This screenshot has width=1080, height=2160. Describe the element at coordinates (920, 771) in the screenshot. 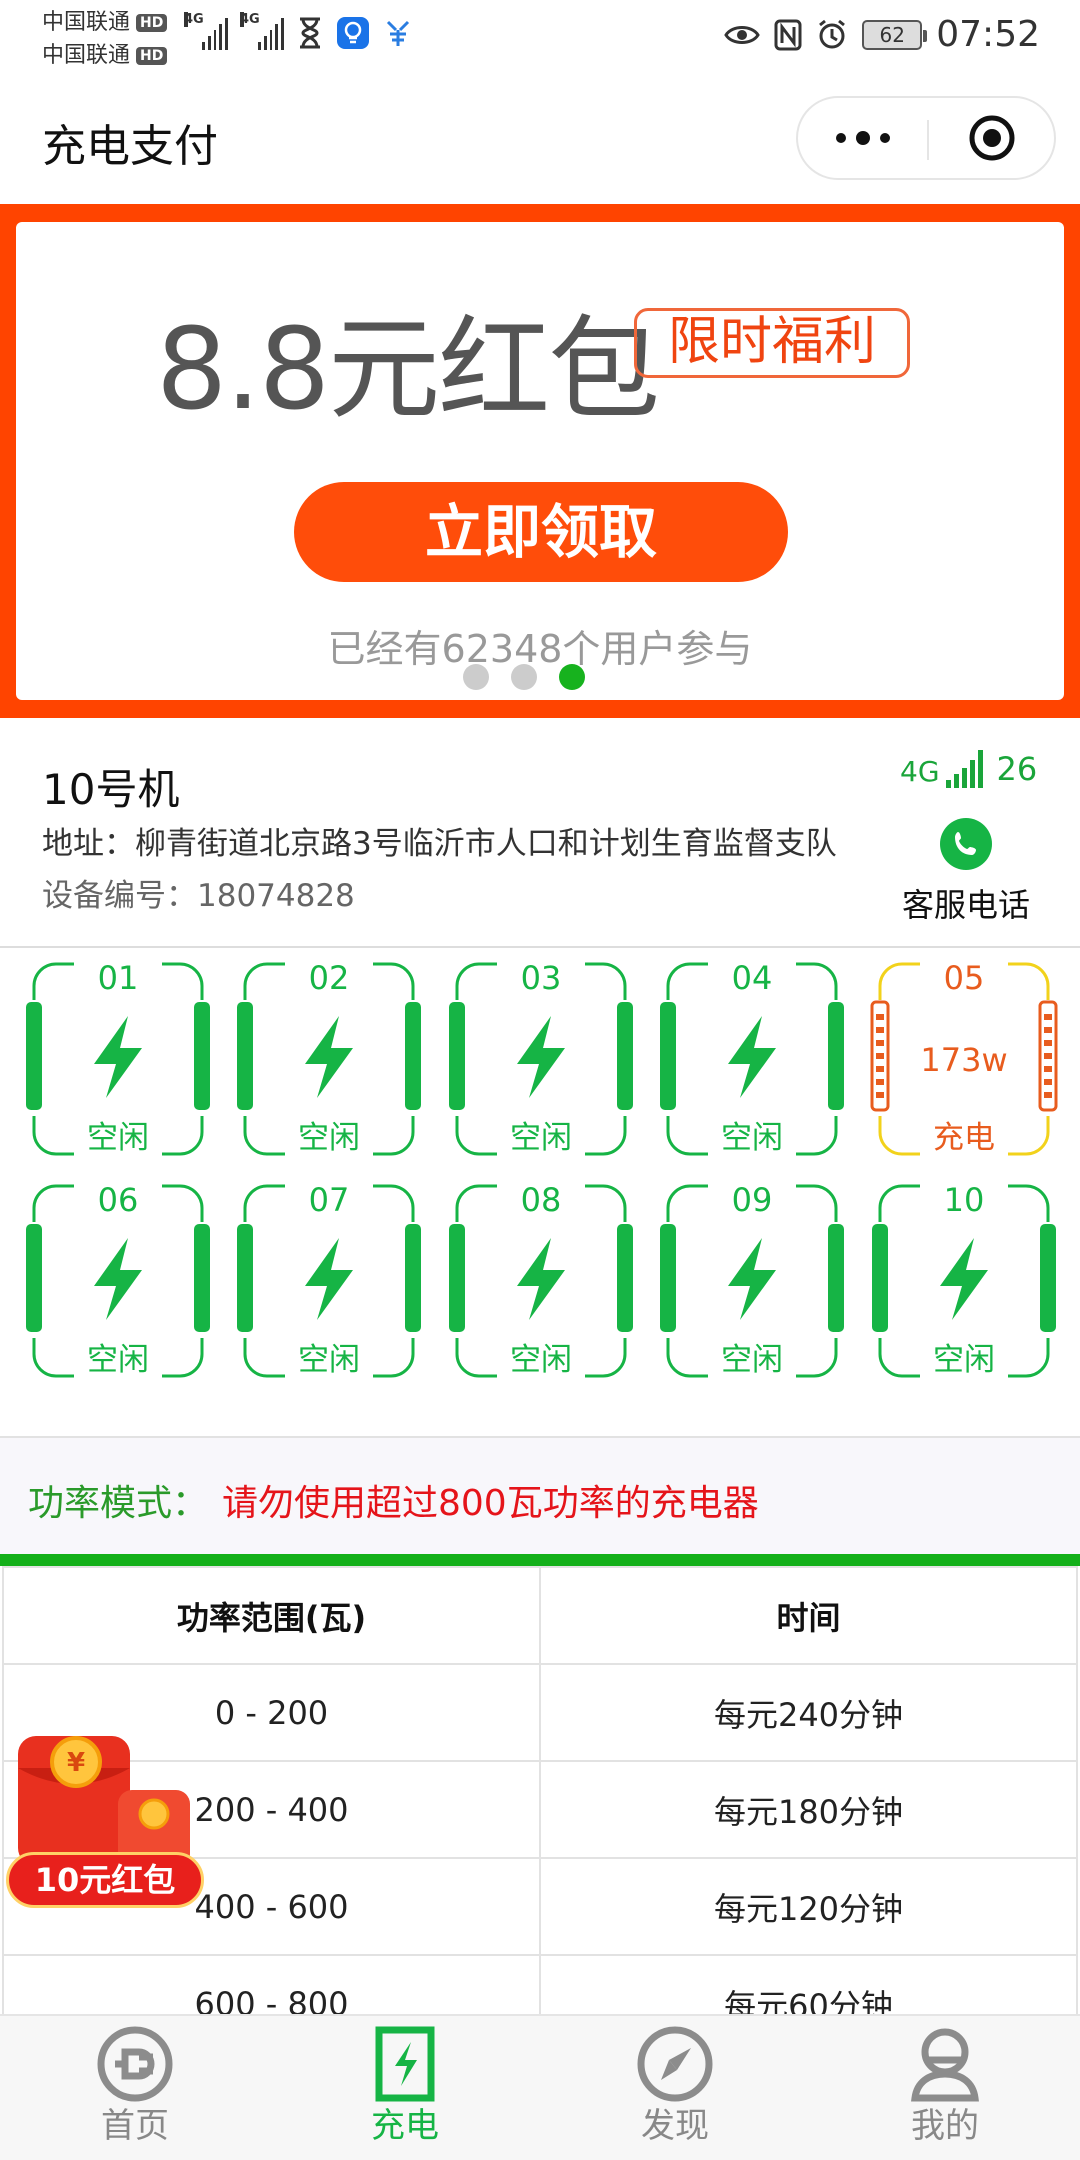

I see `device-network-label: 4G` at that location.